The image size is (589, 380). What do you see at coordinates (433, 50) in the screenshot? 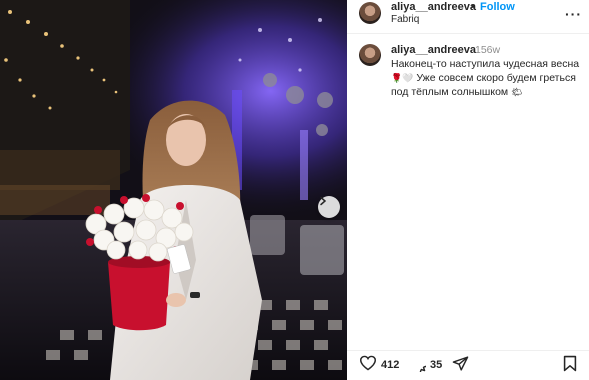
I see `caption-username: aliya__andreeva` at bounding box center [433, 50].